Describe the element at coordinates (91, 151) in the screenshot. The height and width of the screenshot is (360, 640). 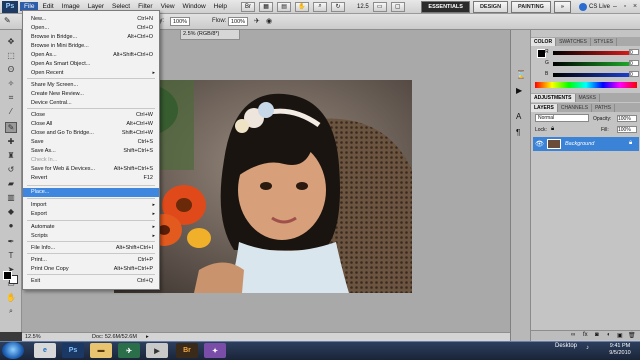
I see `file-menu-item: Save As... Shift+Ctrl+S` at that location.